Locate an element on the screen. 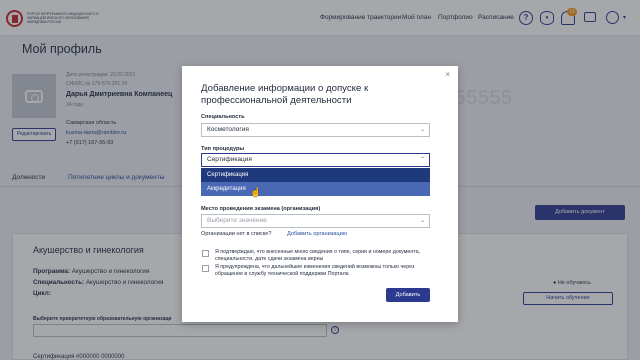 This screenshot has height=360, width=640. add-organization-link: Добавить организацию is located at coordinates (317, 234).